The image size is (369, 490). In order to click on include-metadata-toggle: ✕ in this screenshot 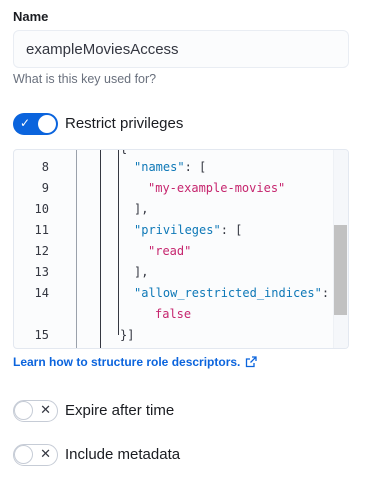, I will do `click(35, 455)`.